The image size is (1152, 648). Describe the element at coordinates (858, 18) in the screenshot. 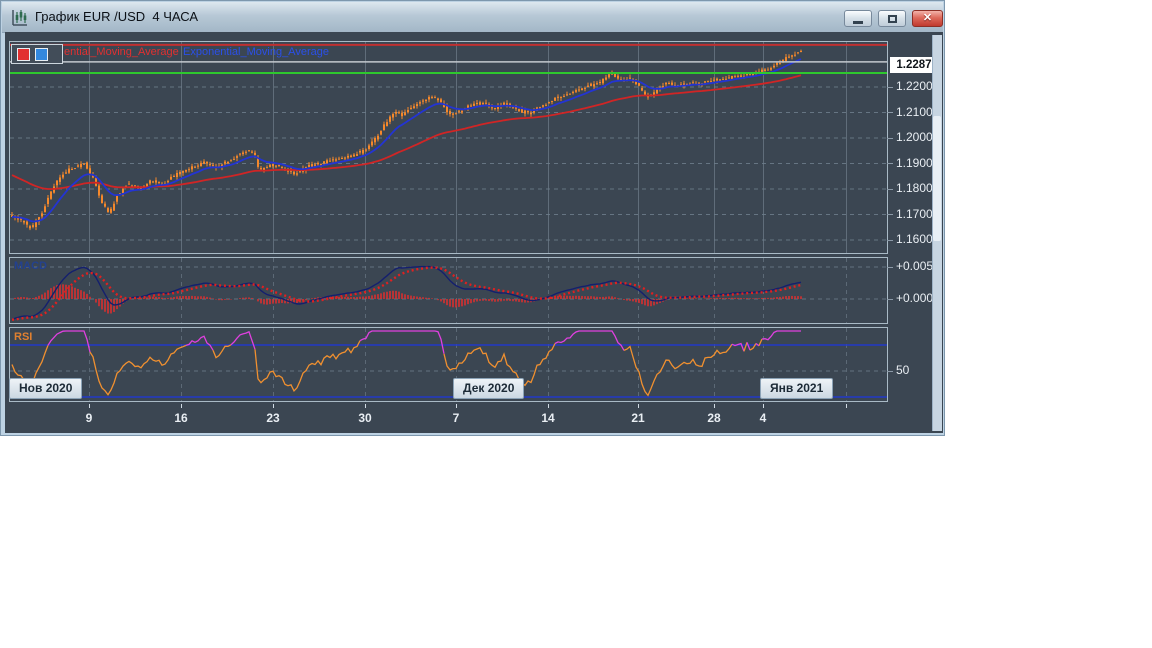

I see `minimize-button` at that location.